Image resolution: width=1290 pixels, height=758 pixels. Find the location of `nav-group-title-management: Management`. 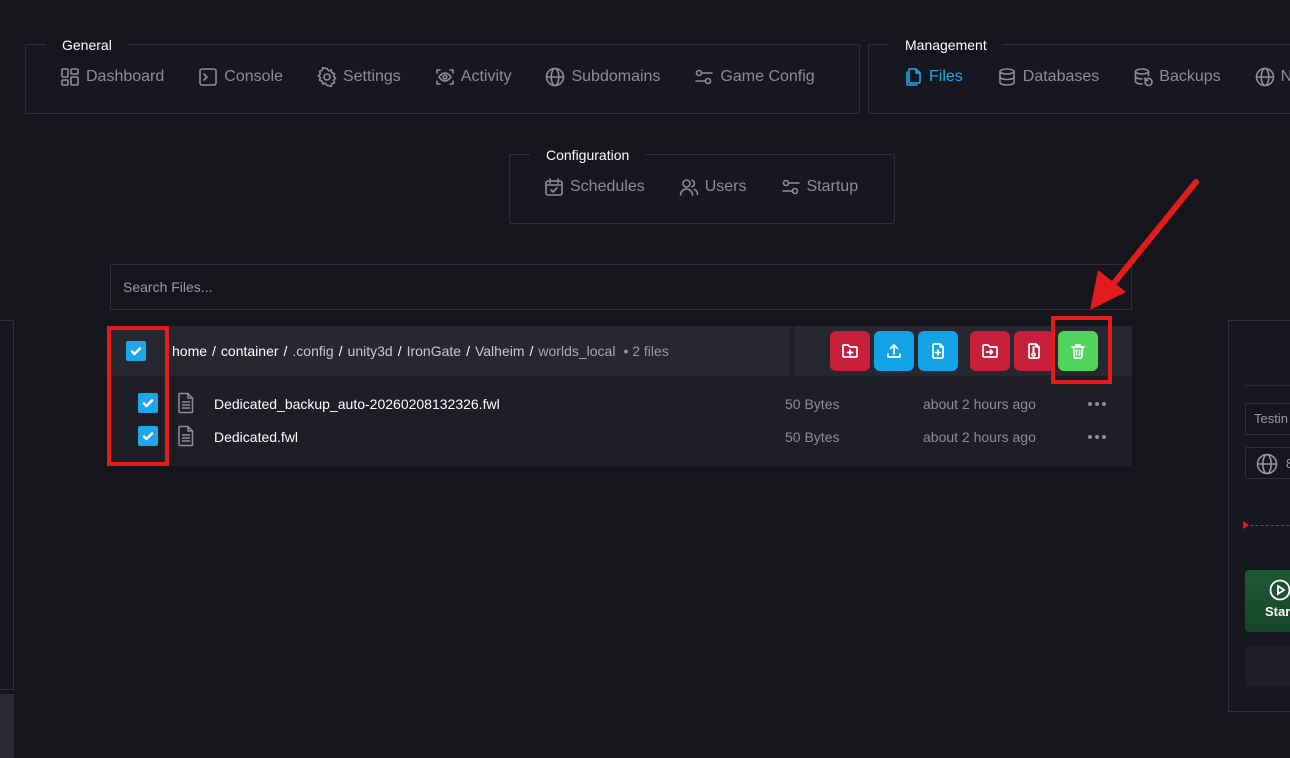

nav-group-title-management: Management is located at coordinates (946, 45).